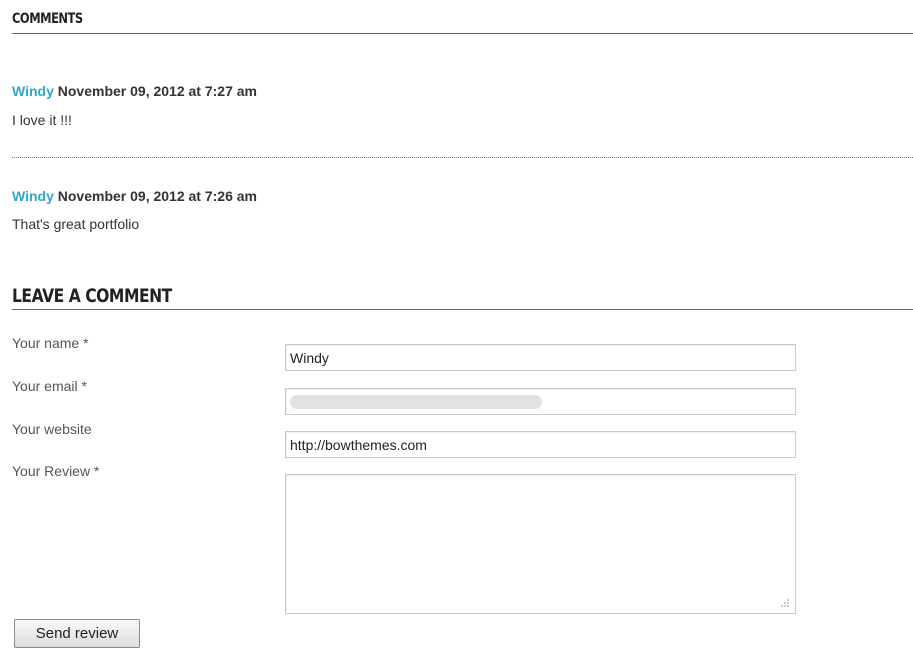  What do you see at coordinates (462, 309) in the screenshot?
I see `leave-comment-divider` at bounding box center [462, 309].